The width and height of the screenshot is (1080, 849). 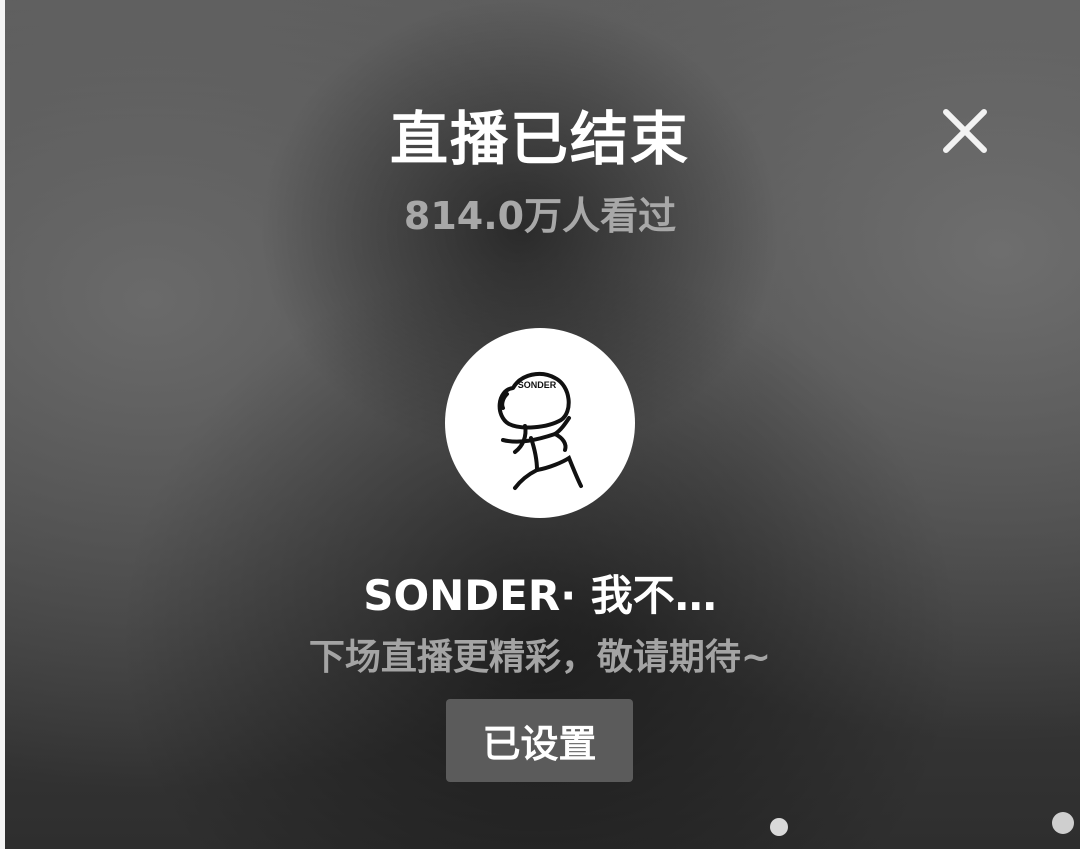 What do you see at coordinates (540, 657) in the screenshot?
I see `next-live-message: 下场直播更精彩，敬请期待~` at bounding box center [540, 657].